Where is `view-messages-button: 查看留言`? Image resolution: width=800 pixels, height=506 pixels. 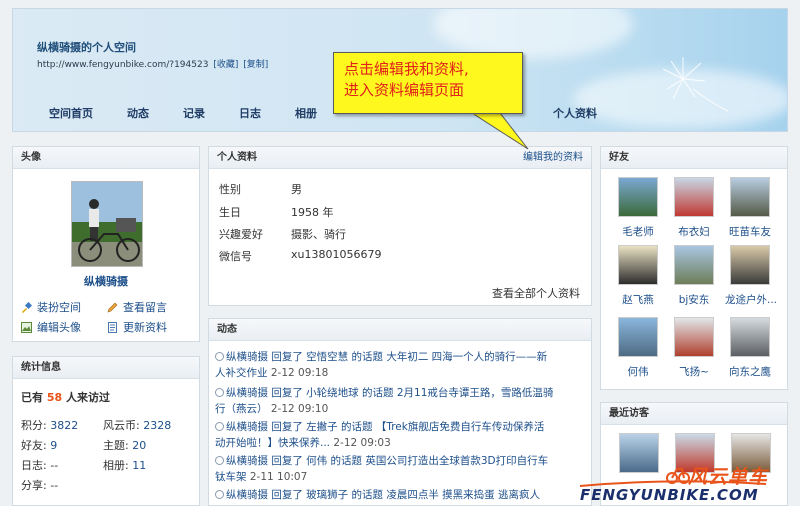
view-messages-button: 查看留言 is located at coordinates (137, 307).